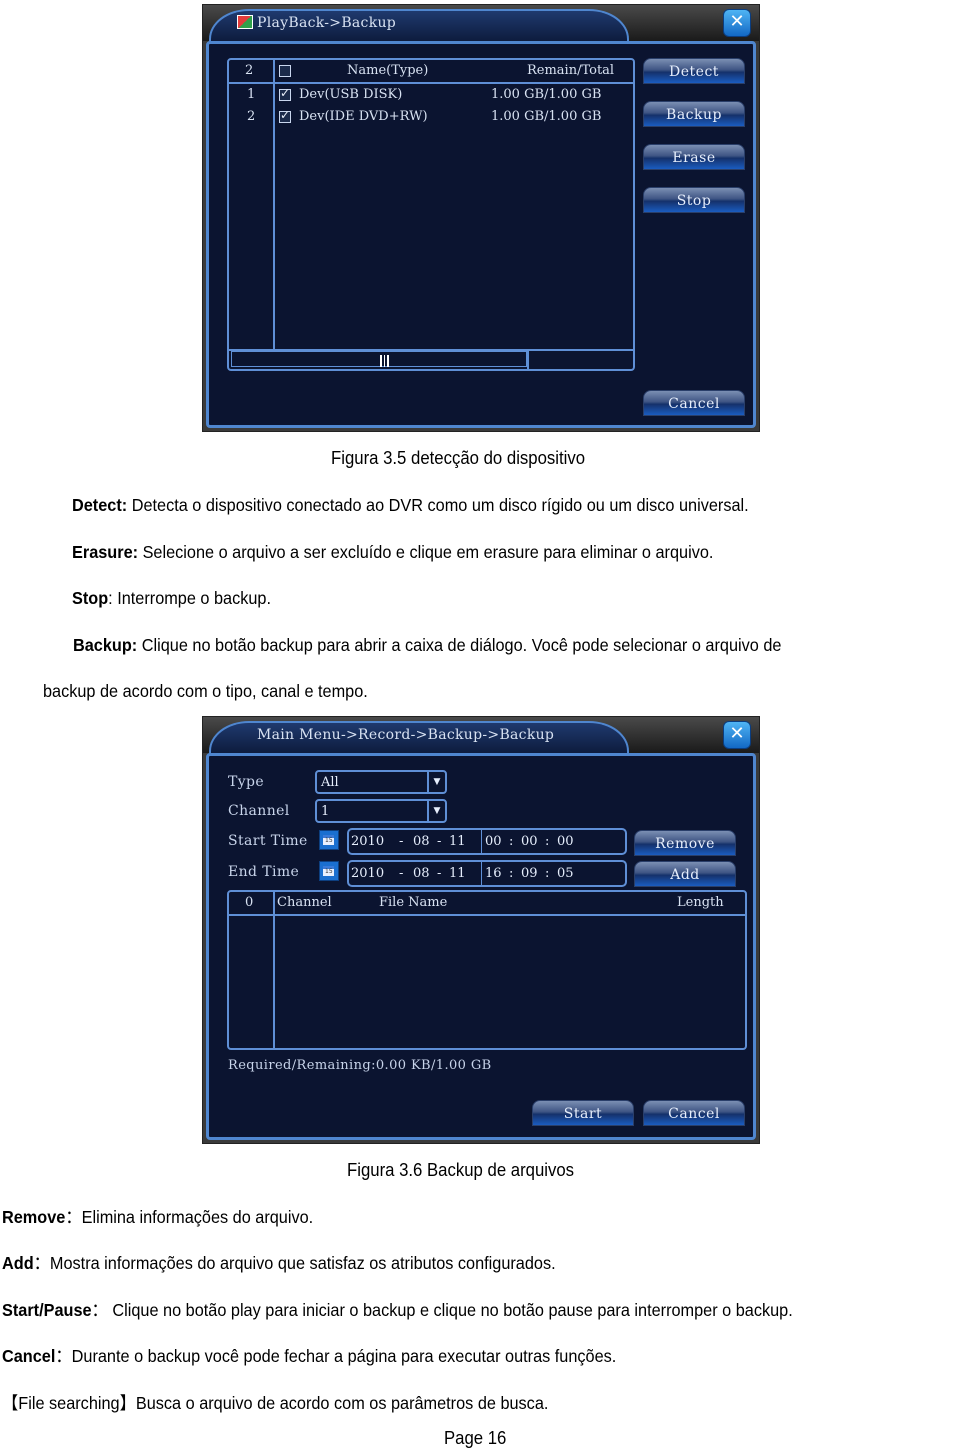 The image size is (960, 1452). I want to click on device-list-header: 2 Name(Type) Remain/Total, so click(431, 72).